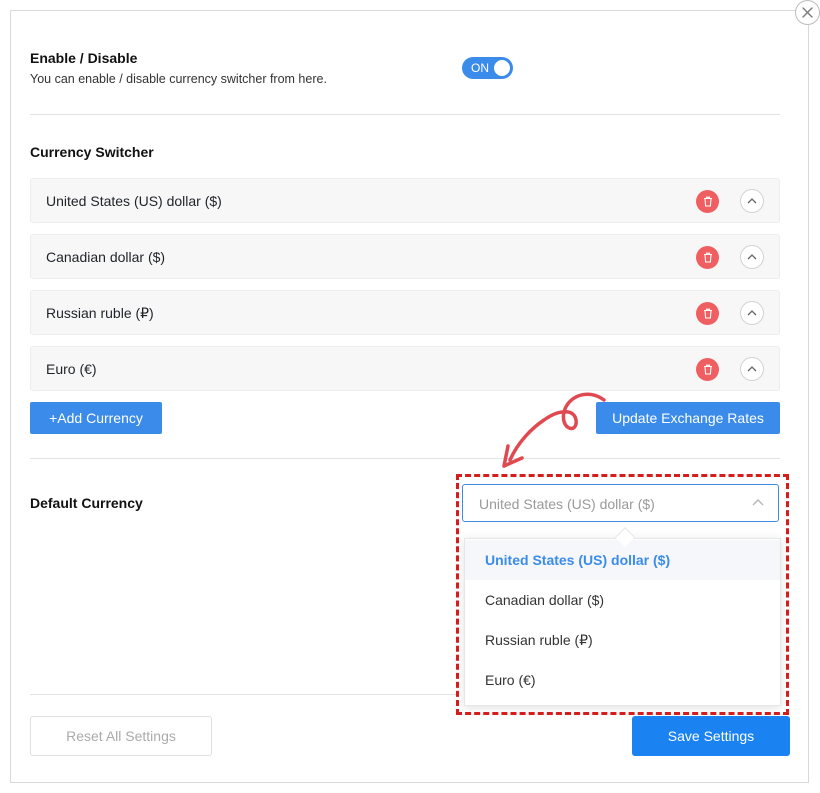 The height and width of the screenshot is (793, 820). What do you see at coordinates (121, 736) in the screenshot?
I see `reset-settings-button: Reset All Settings` at bounding box center [121, 736].